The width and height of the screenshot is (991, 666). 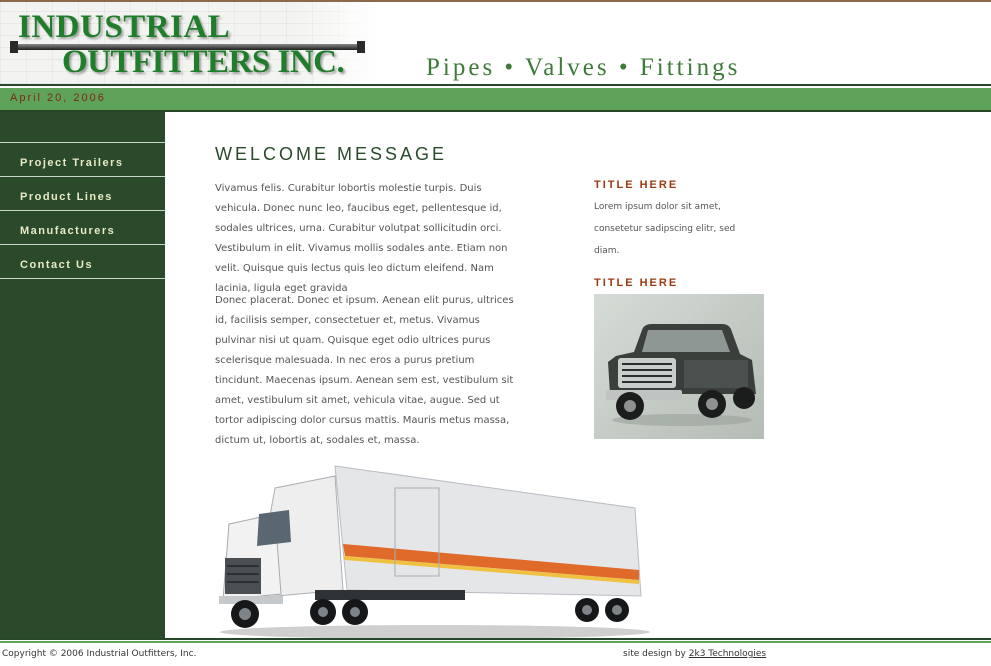 What do you see at coordinates (636, 185) in the screenshot?
I see `side-block-1-title: TITLE HERE` at bounding box center [636, 185].